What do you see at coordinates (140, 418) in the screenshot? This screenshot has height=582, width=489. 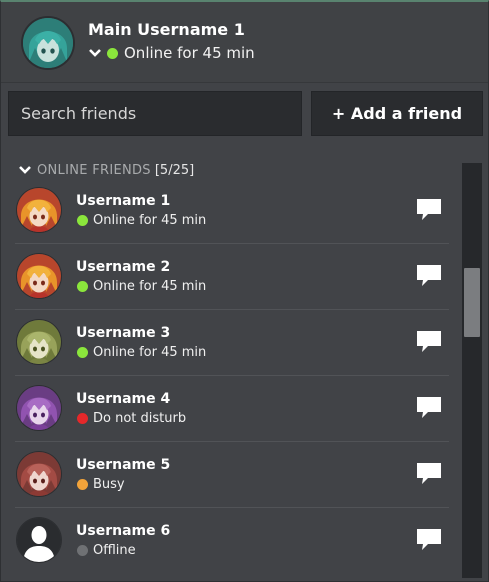 I see `friend-status-text: Do not disturb` at bounding box center [140, 418].